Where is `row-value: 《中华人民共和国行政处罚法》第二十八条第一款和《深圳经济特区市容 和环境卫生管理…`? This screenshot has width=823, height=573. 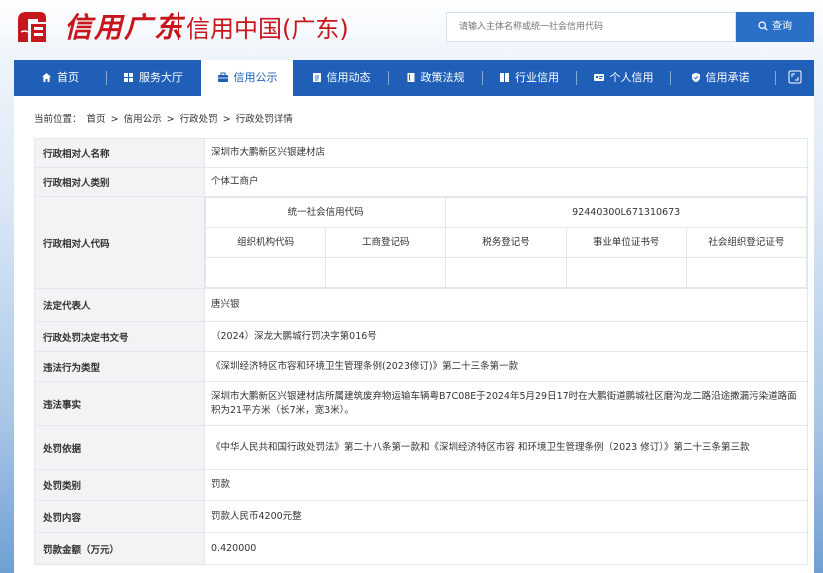 row-value: 《中华人民共和国行政处罚法》第二十八条第一款和《深圳经济特区市容 和环境卫生管理… is located at coordinates (506, 447).